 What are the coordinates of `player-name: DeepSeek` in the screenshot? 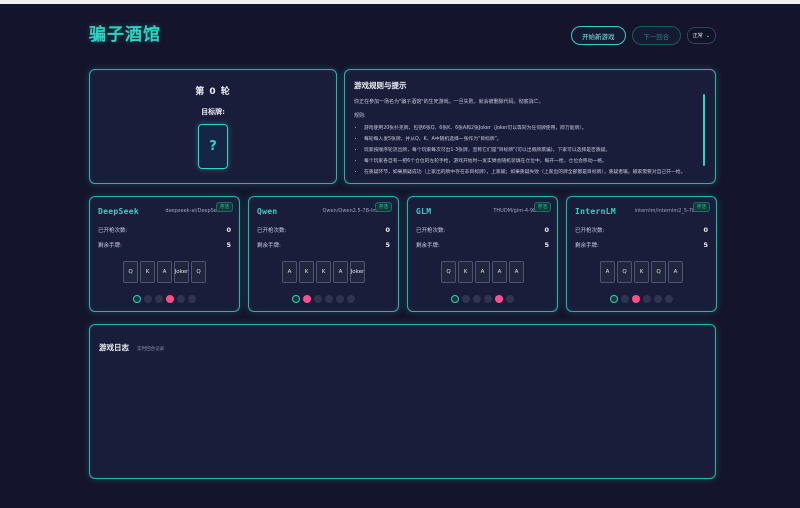 It's located at (118, 211).